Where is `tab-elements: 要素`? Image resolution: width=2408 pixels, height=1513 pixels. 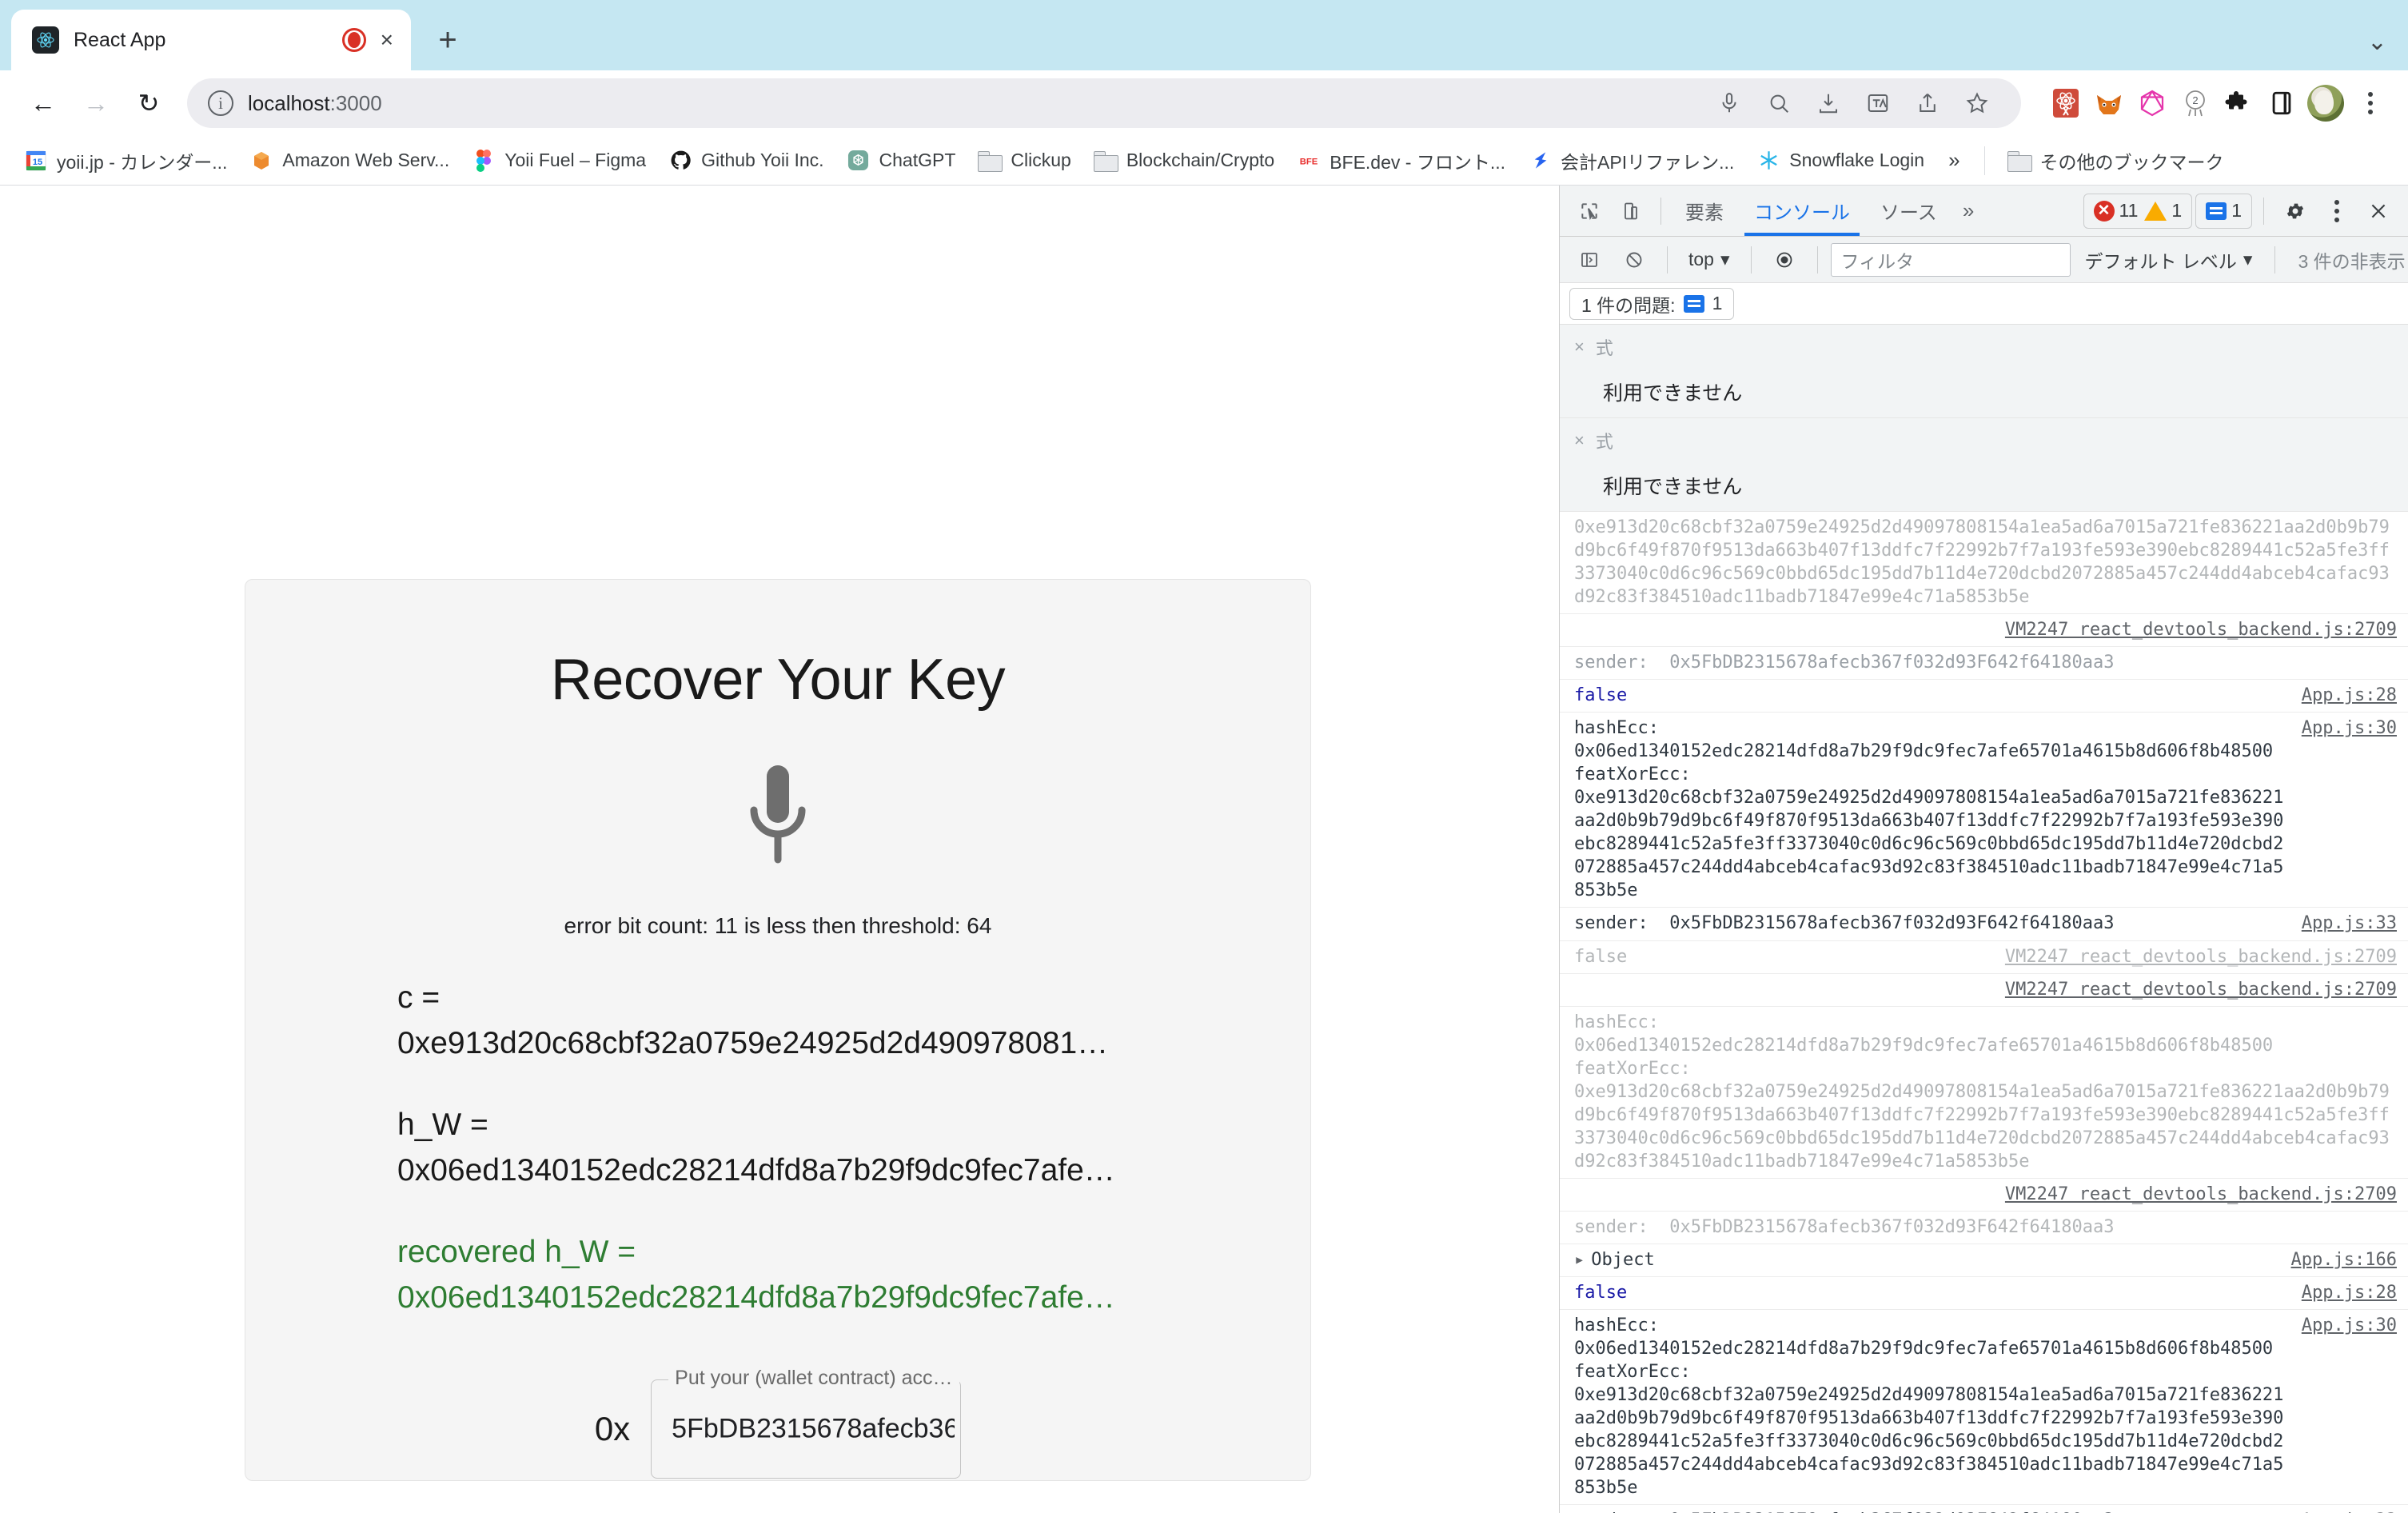
tab-elements: 要素 is located at coordinates (1705, 211).